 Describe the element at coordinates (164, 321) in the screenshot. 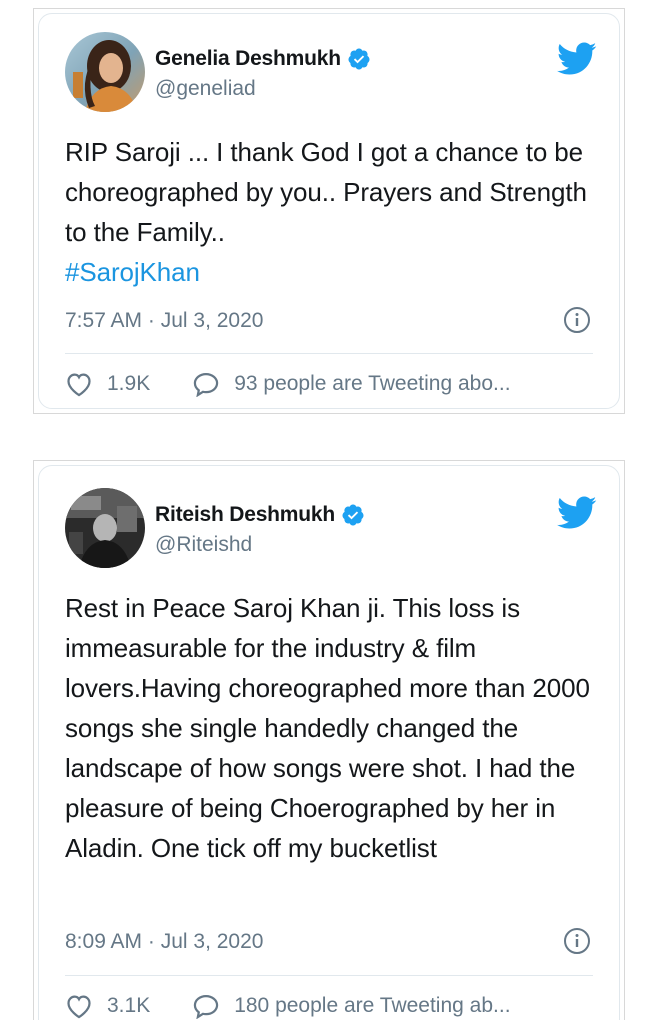

I see `timestamp: 7:57 AM · Jul 3, 2020` at that location.